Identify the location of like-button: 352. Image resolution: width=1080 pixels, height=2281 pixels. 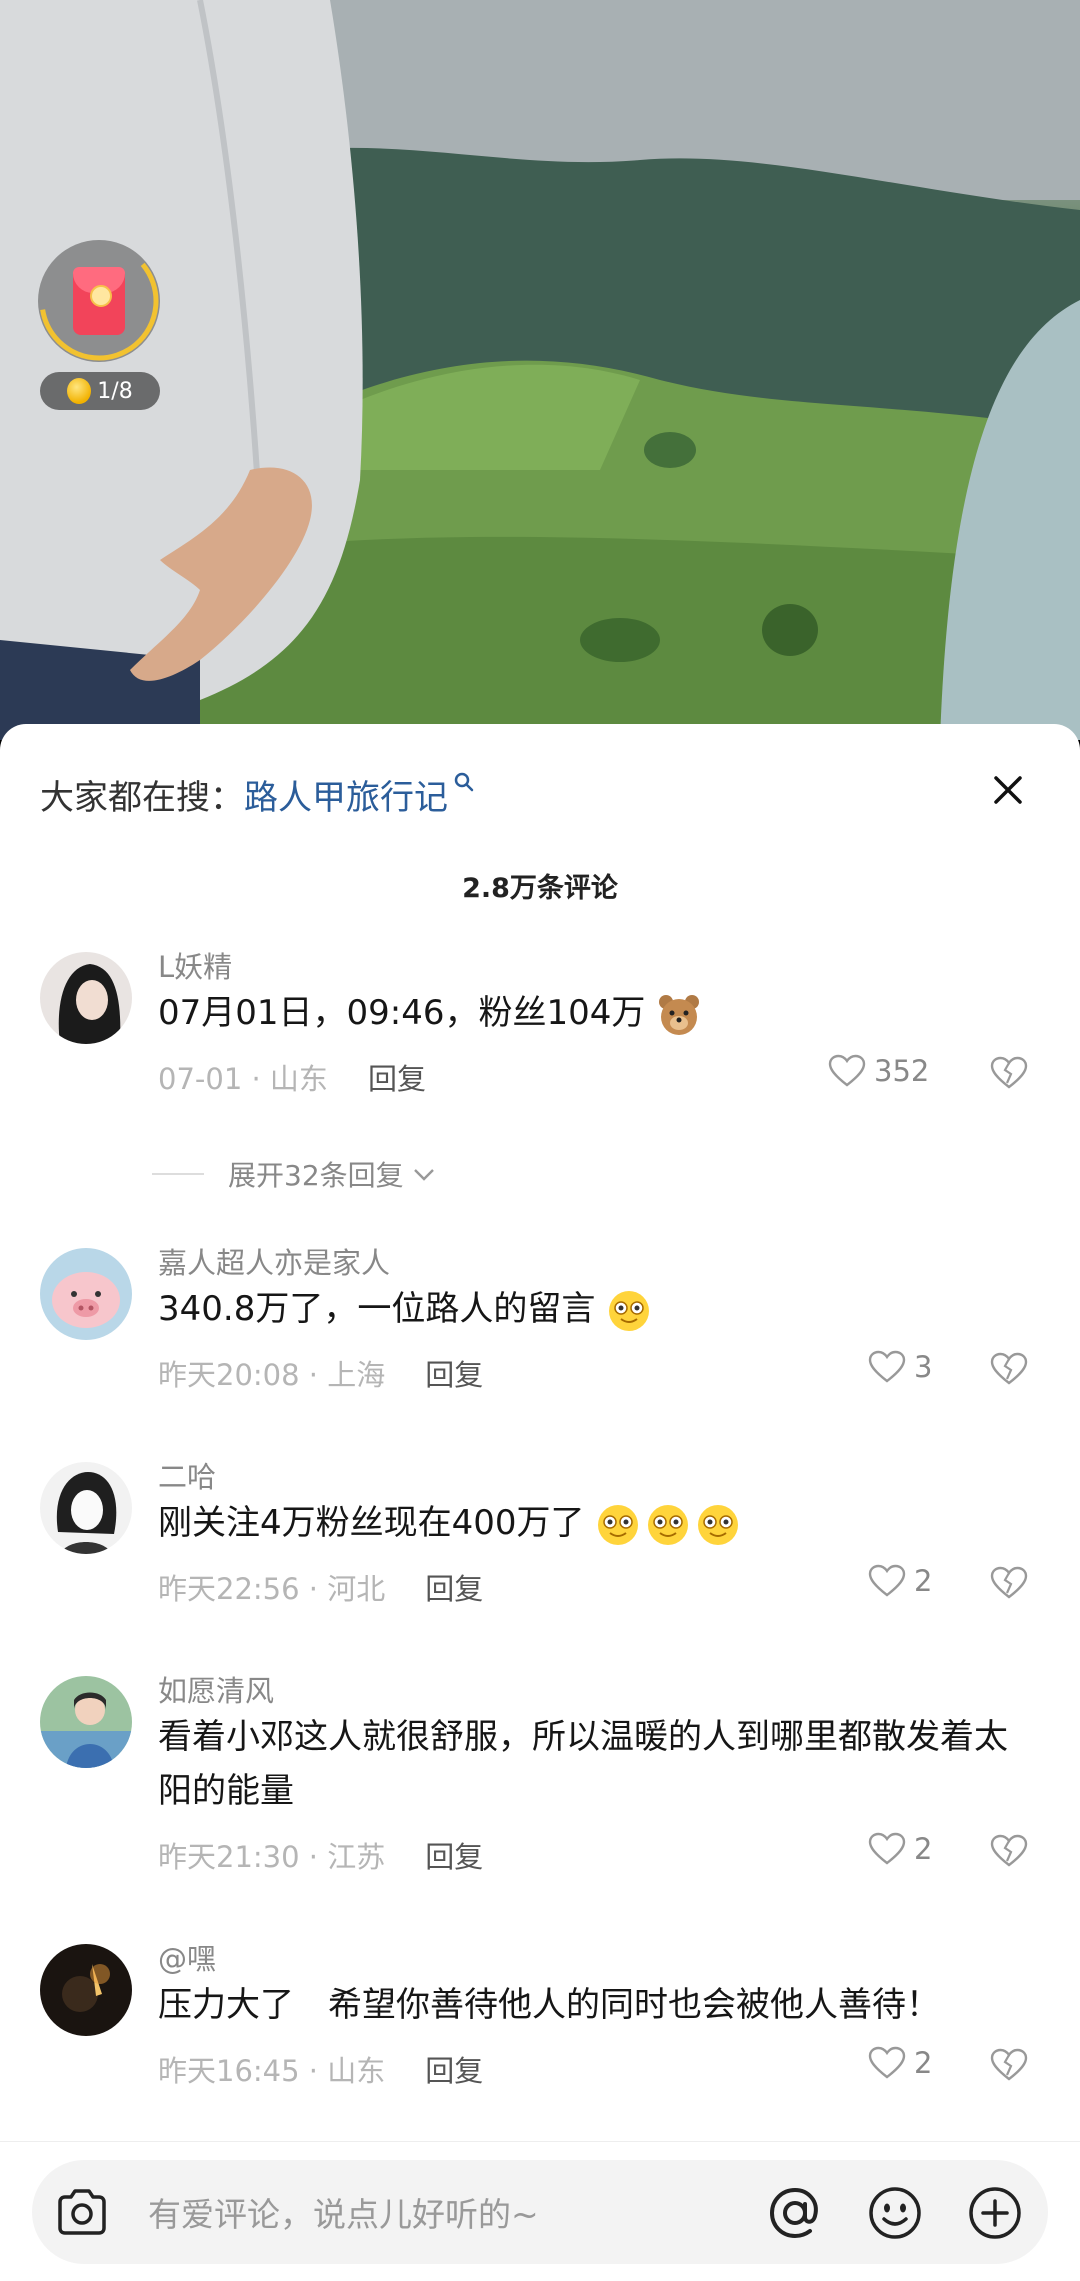
(878, 1071).